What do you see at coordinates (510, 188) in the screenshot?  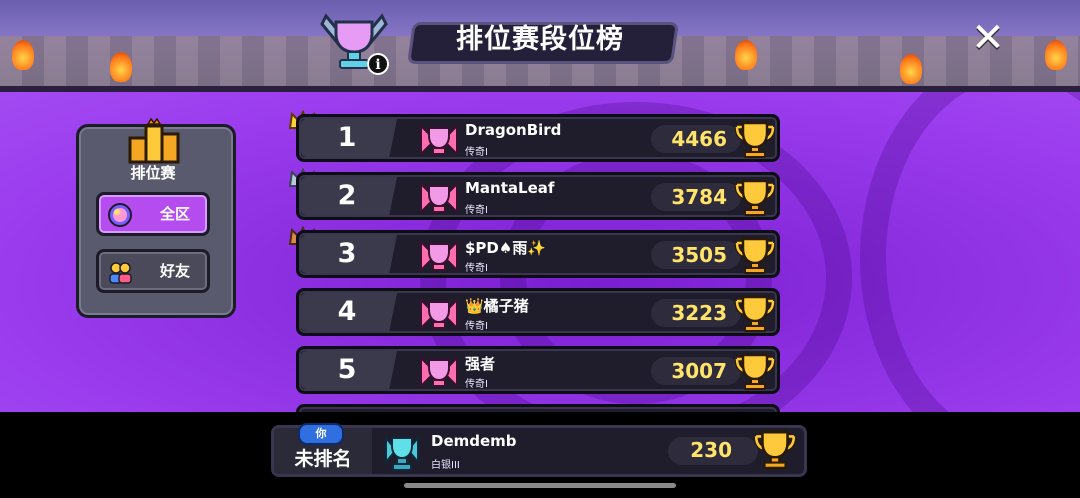 I see `player-name: MantaLeaf` at bounding box center [510, 188].